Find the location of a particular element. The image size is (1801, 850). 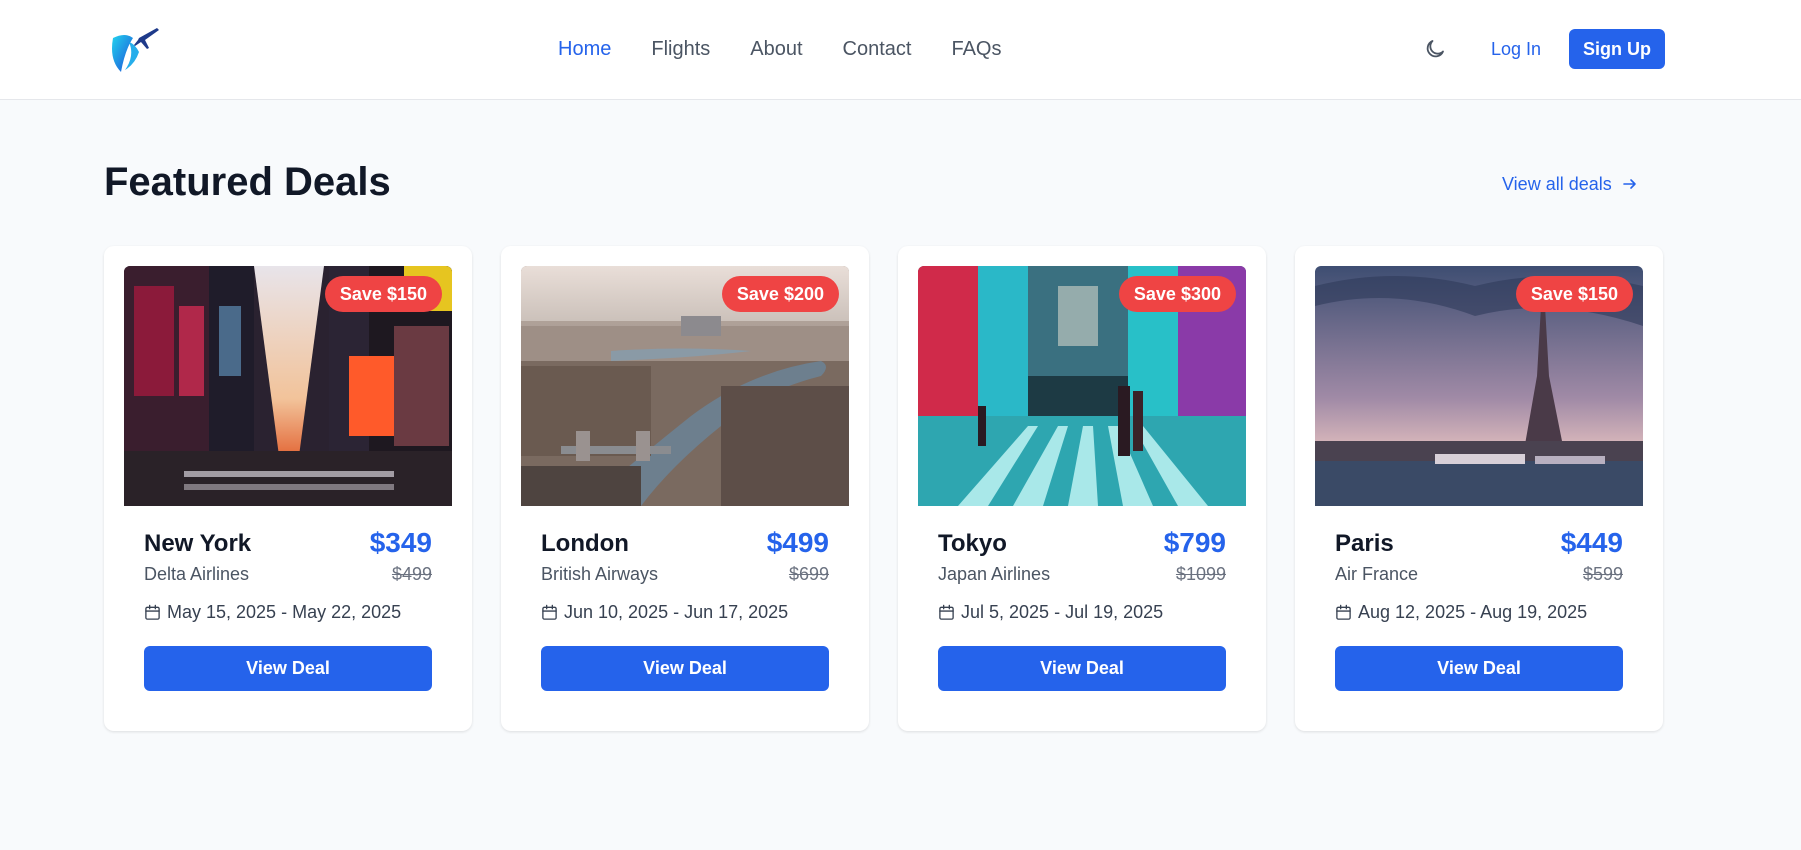

deal-dates-text: Jun 10, 2025 - Jun 17, 2025 is located at coordinates (676, 612).